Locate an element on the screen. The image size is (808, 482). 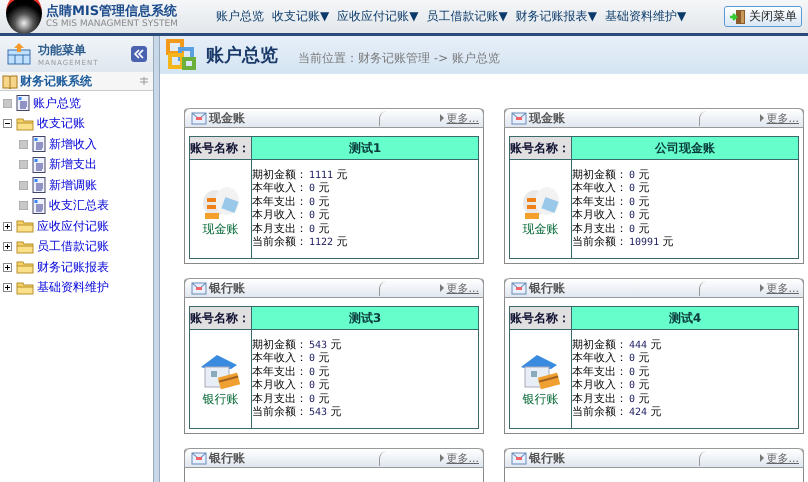
account-name: 测试4 is located at coordinates (685, 318).